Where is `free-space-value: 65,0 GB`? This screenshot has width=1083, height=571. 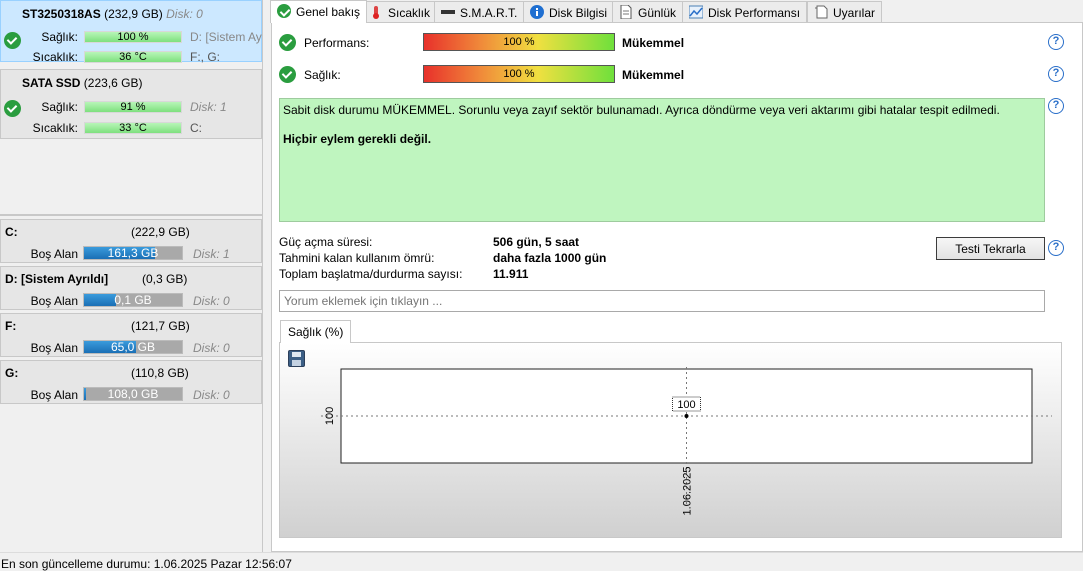
free-space-value: 65,0 GB is located at coordinates (133, 347).